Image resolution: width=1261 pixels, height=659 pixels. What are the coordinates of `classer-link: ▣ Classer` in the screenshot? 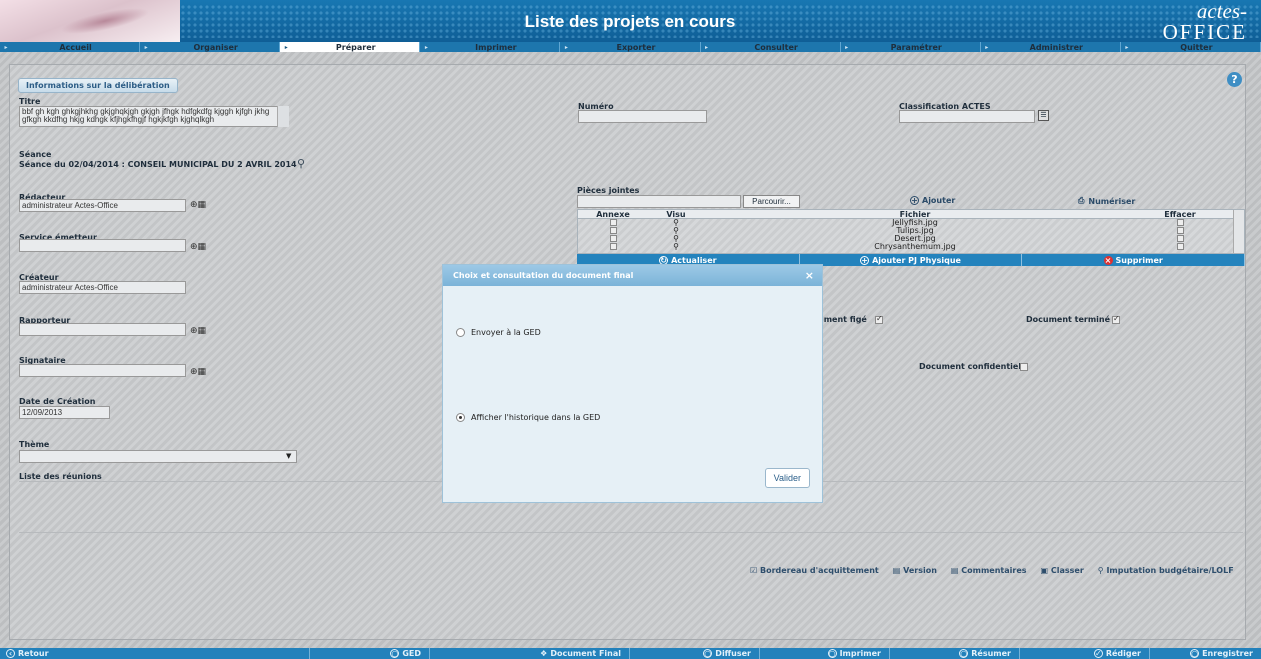 It's located at (1062, 570).